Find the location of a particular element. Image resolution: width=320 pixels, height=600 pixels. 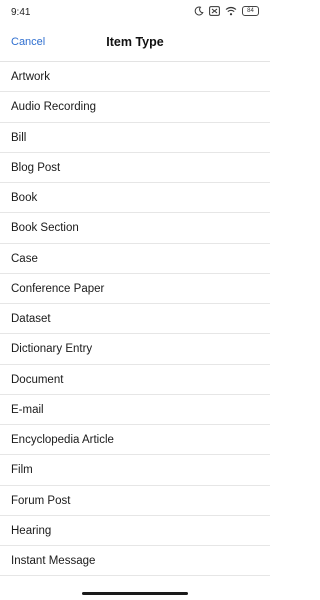

page-title: Item Type is located at coordinates (135, 42).